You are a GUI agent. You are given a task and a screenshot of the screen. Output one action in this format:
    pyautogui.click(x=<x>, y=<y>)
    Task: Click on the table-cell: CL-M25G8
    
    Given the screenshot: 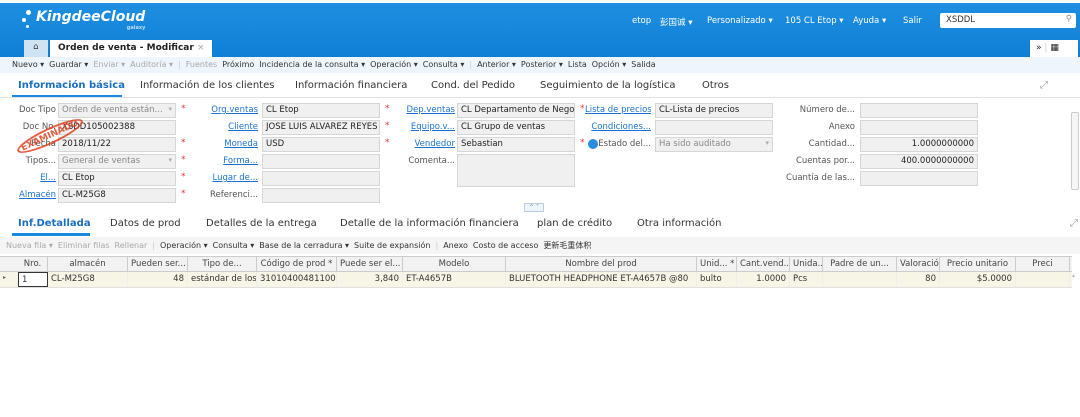 What is the action you would take?
    pyautogui.click(x=88, y=279)
    